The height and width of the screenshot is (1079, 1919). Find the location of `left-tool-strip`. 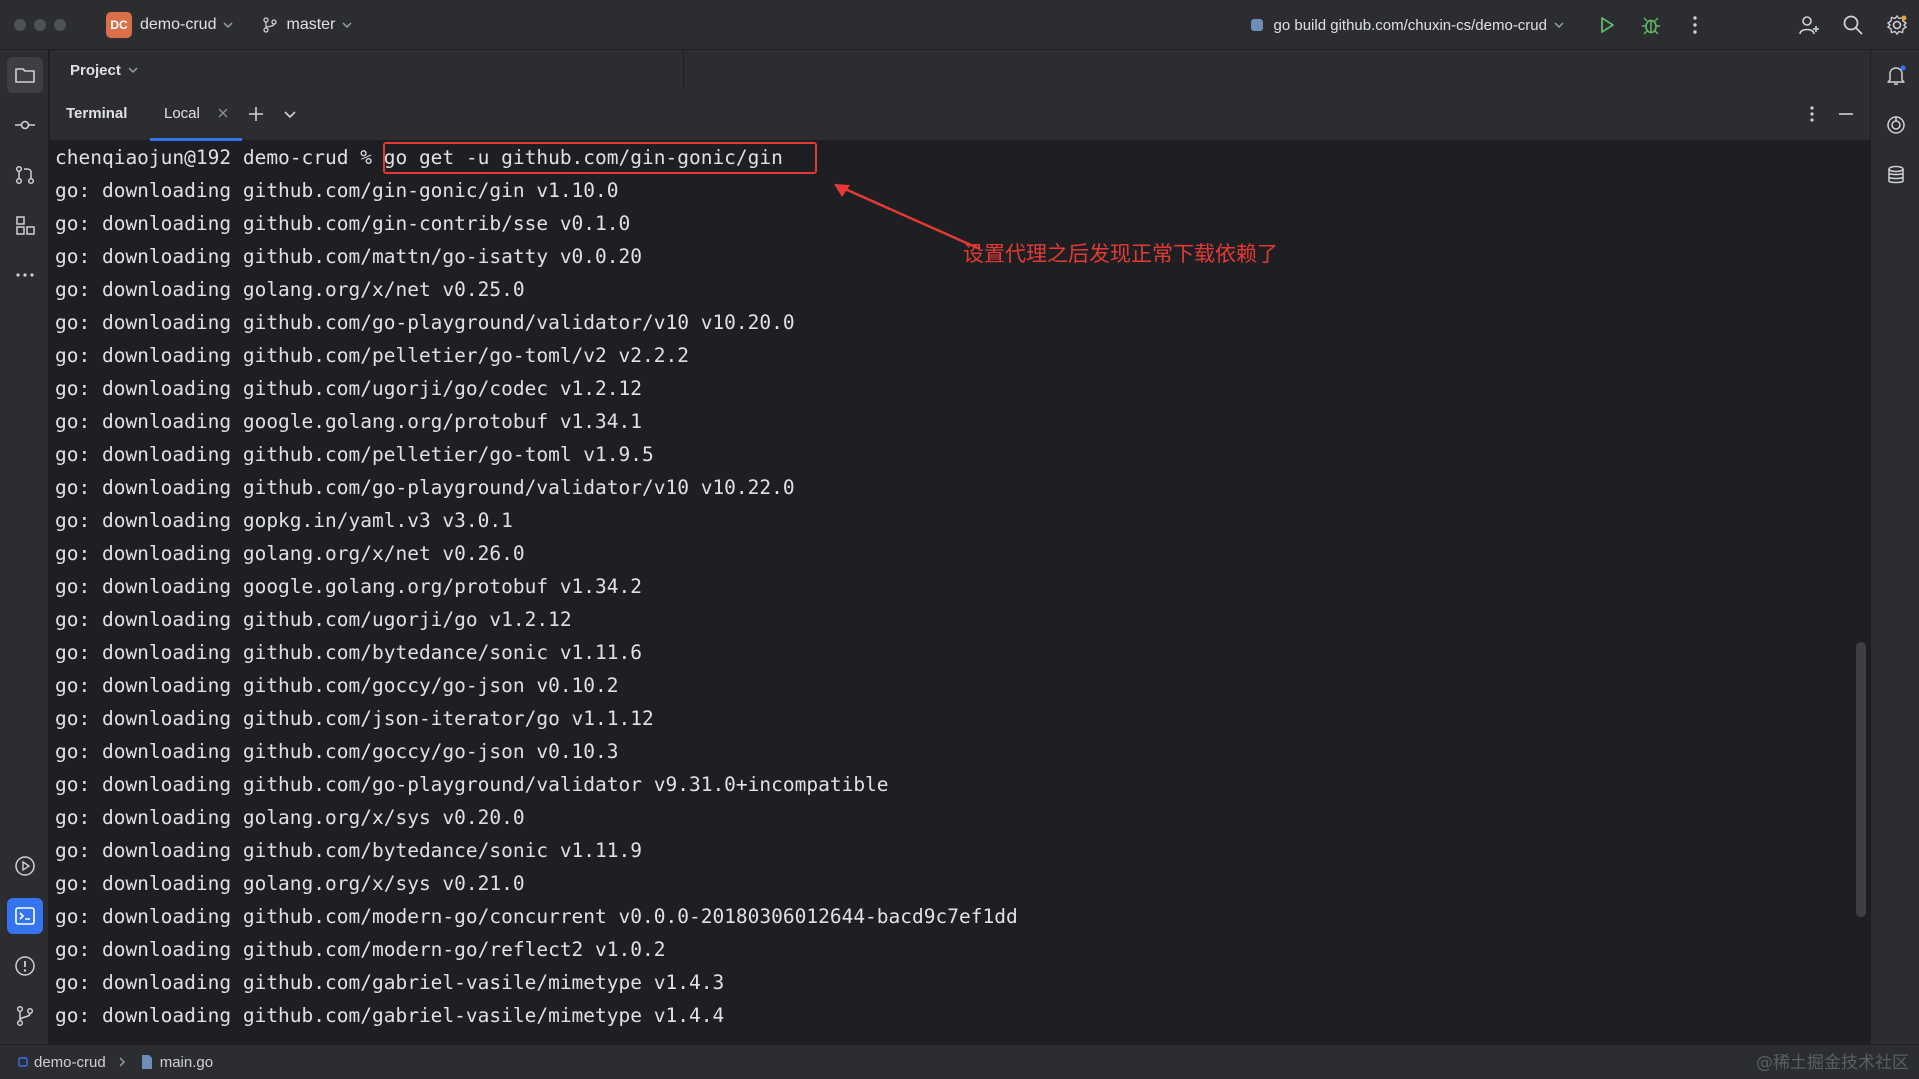

left-tool-strip is located at coordinates (24, 547).